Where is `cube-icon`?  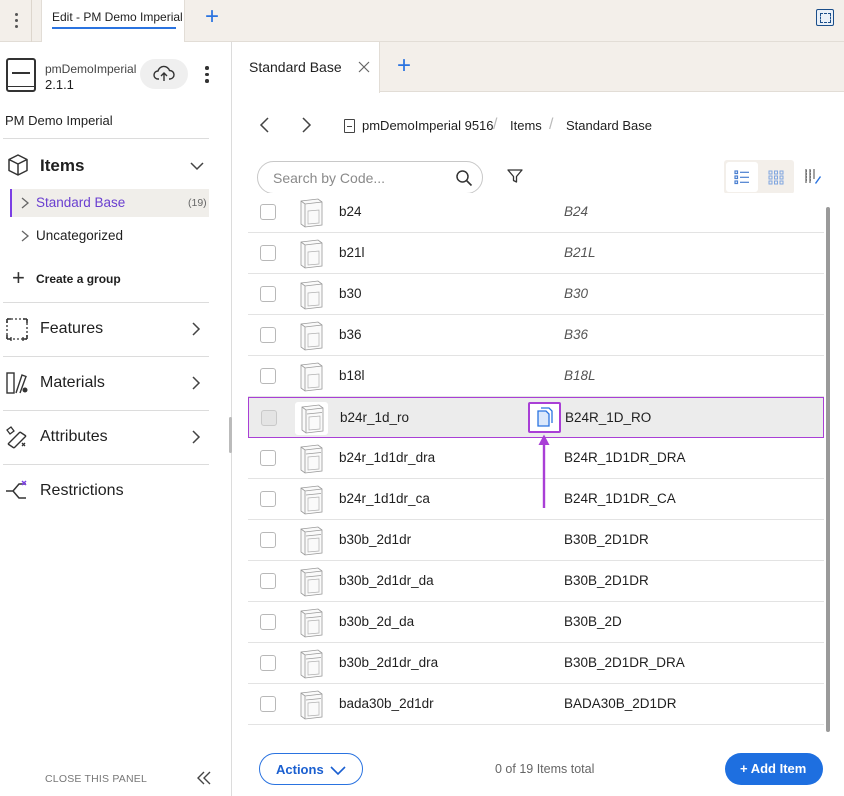 cube-icon is located at coordinates (18, 165).